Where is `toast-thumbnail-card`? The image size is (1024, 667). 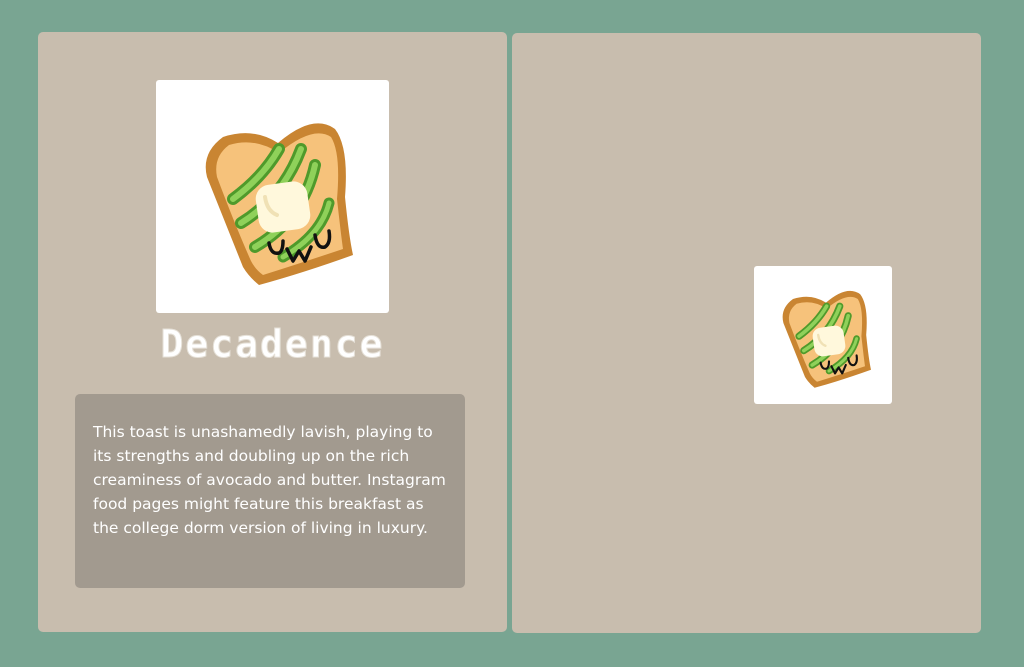
toast-thumbnail-card is located at coordinates (823, 335).